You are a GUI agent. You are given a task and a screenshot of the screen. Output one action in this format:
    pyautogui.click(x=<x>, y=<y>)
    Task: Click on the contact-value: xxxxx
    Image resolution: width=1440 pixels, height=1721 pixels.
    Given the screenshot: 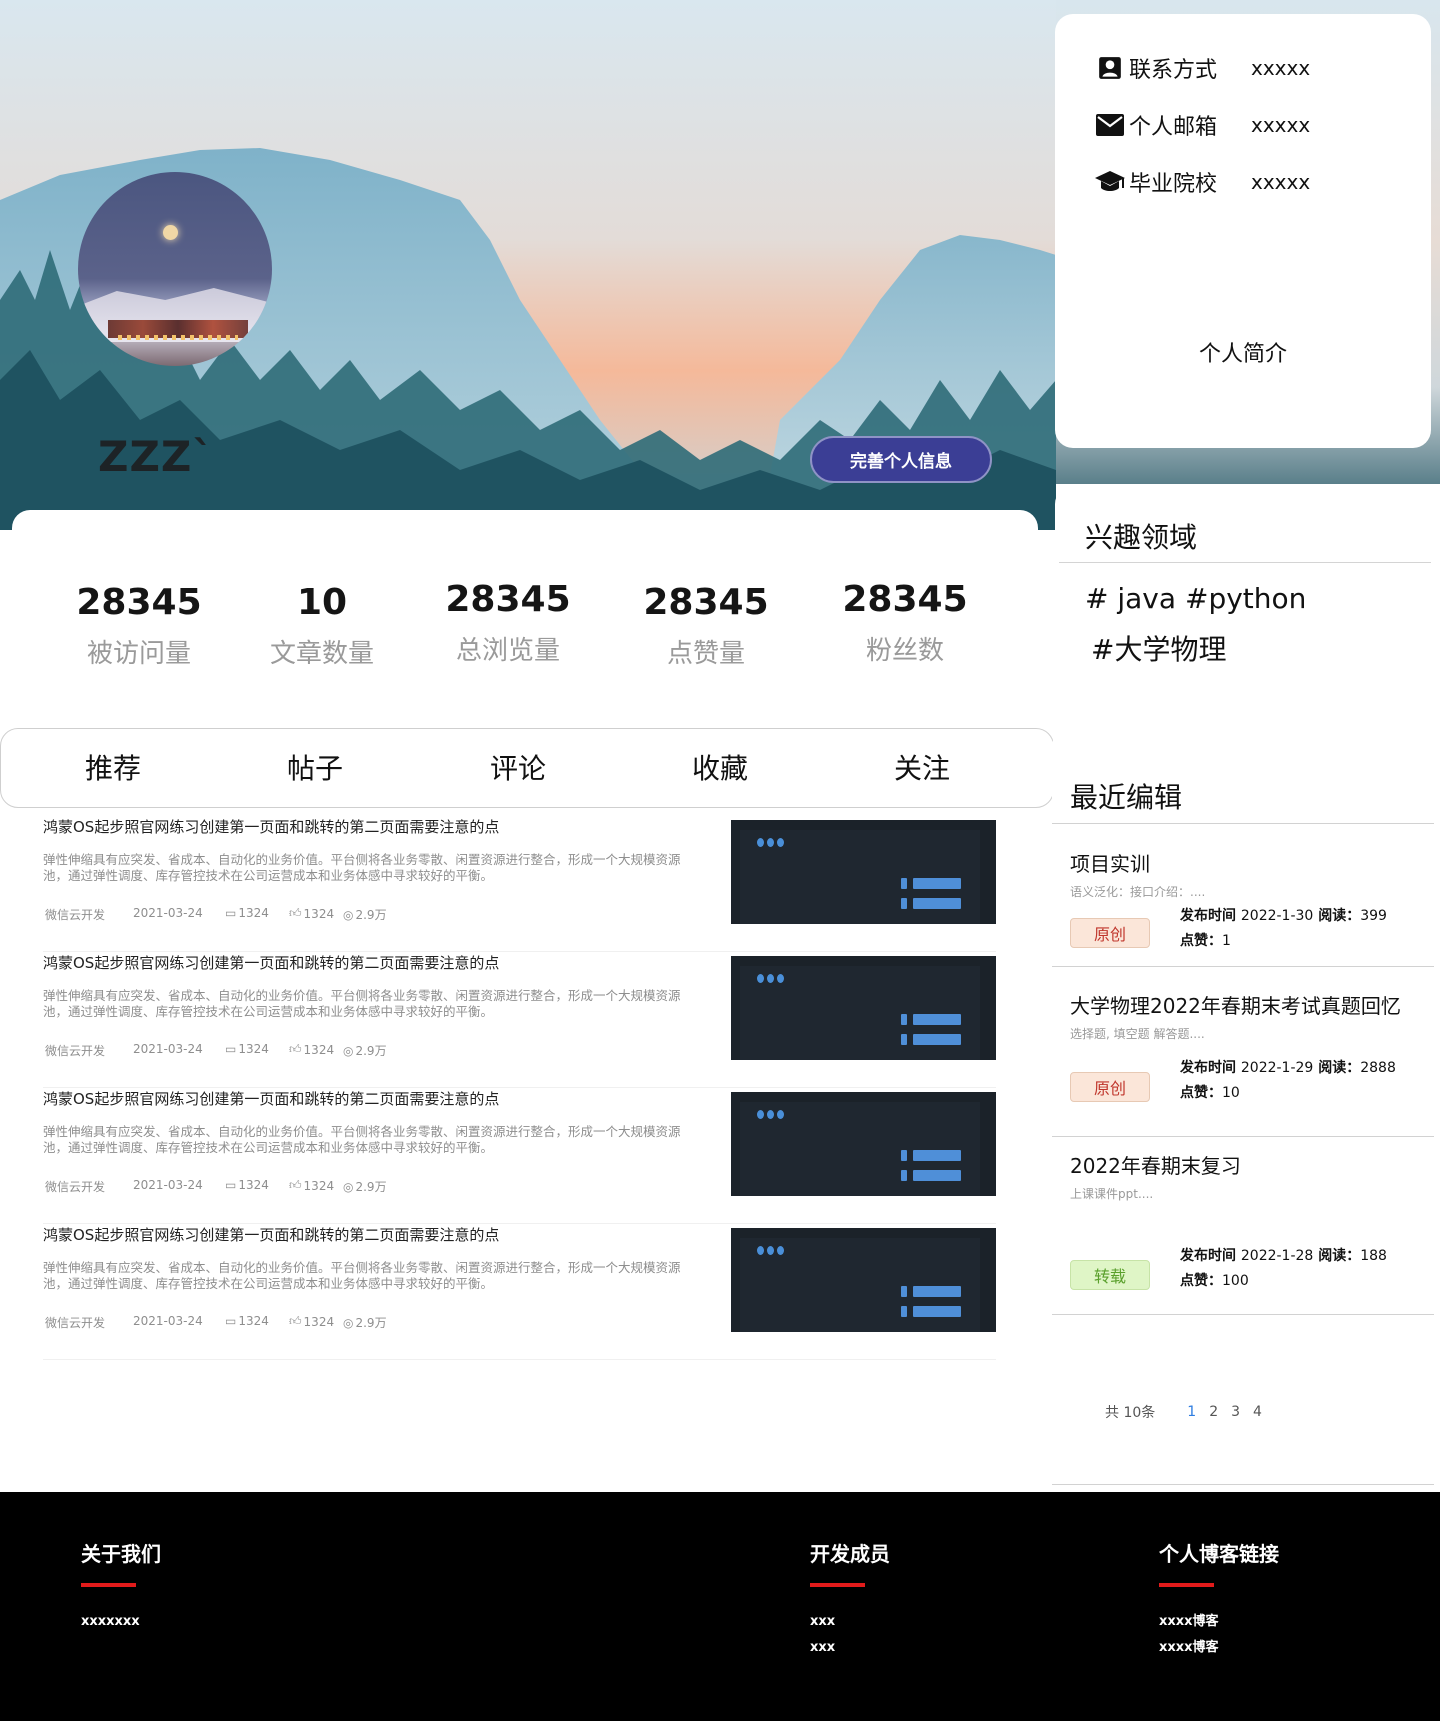 What is the action you would take?
    pyautogui.click(x=1281, y=68)
    